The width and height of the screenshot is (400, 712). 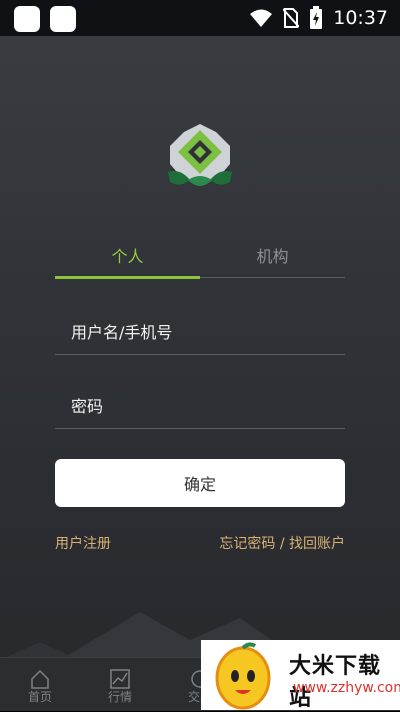 What do you see at coordinates (282, 543) in the screenshot?
I see `forgot-password-link: 忘记密码 / 找回账户` at bounding box center [282, 543].